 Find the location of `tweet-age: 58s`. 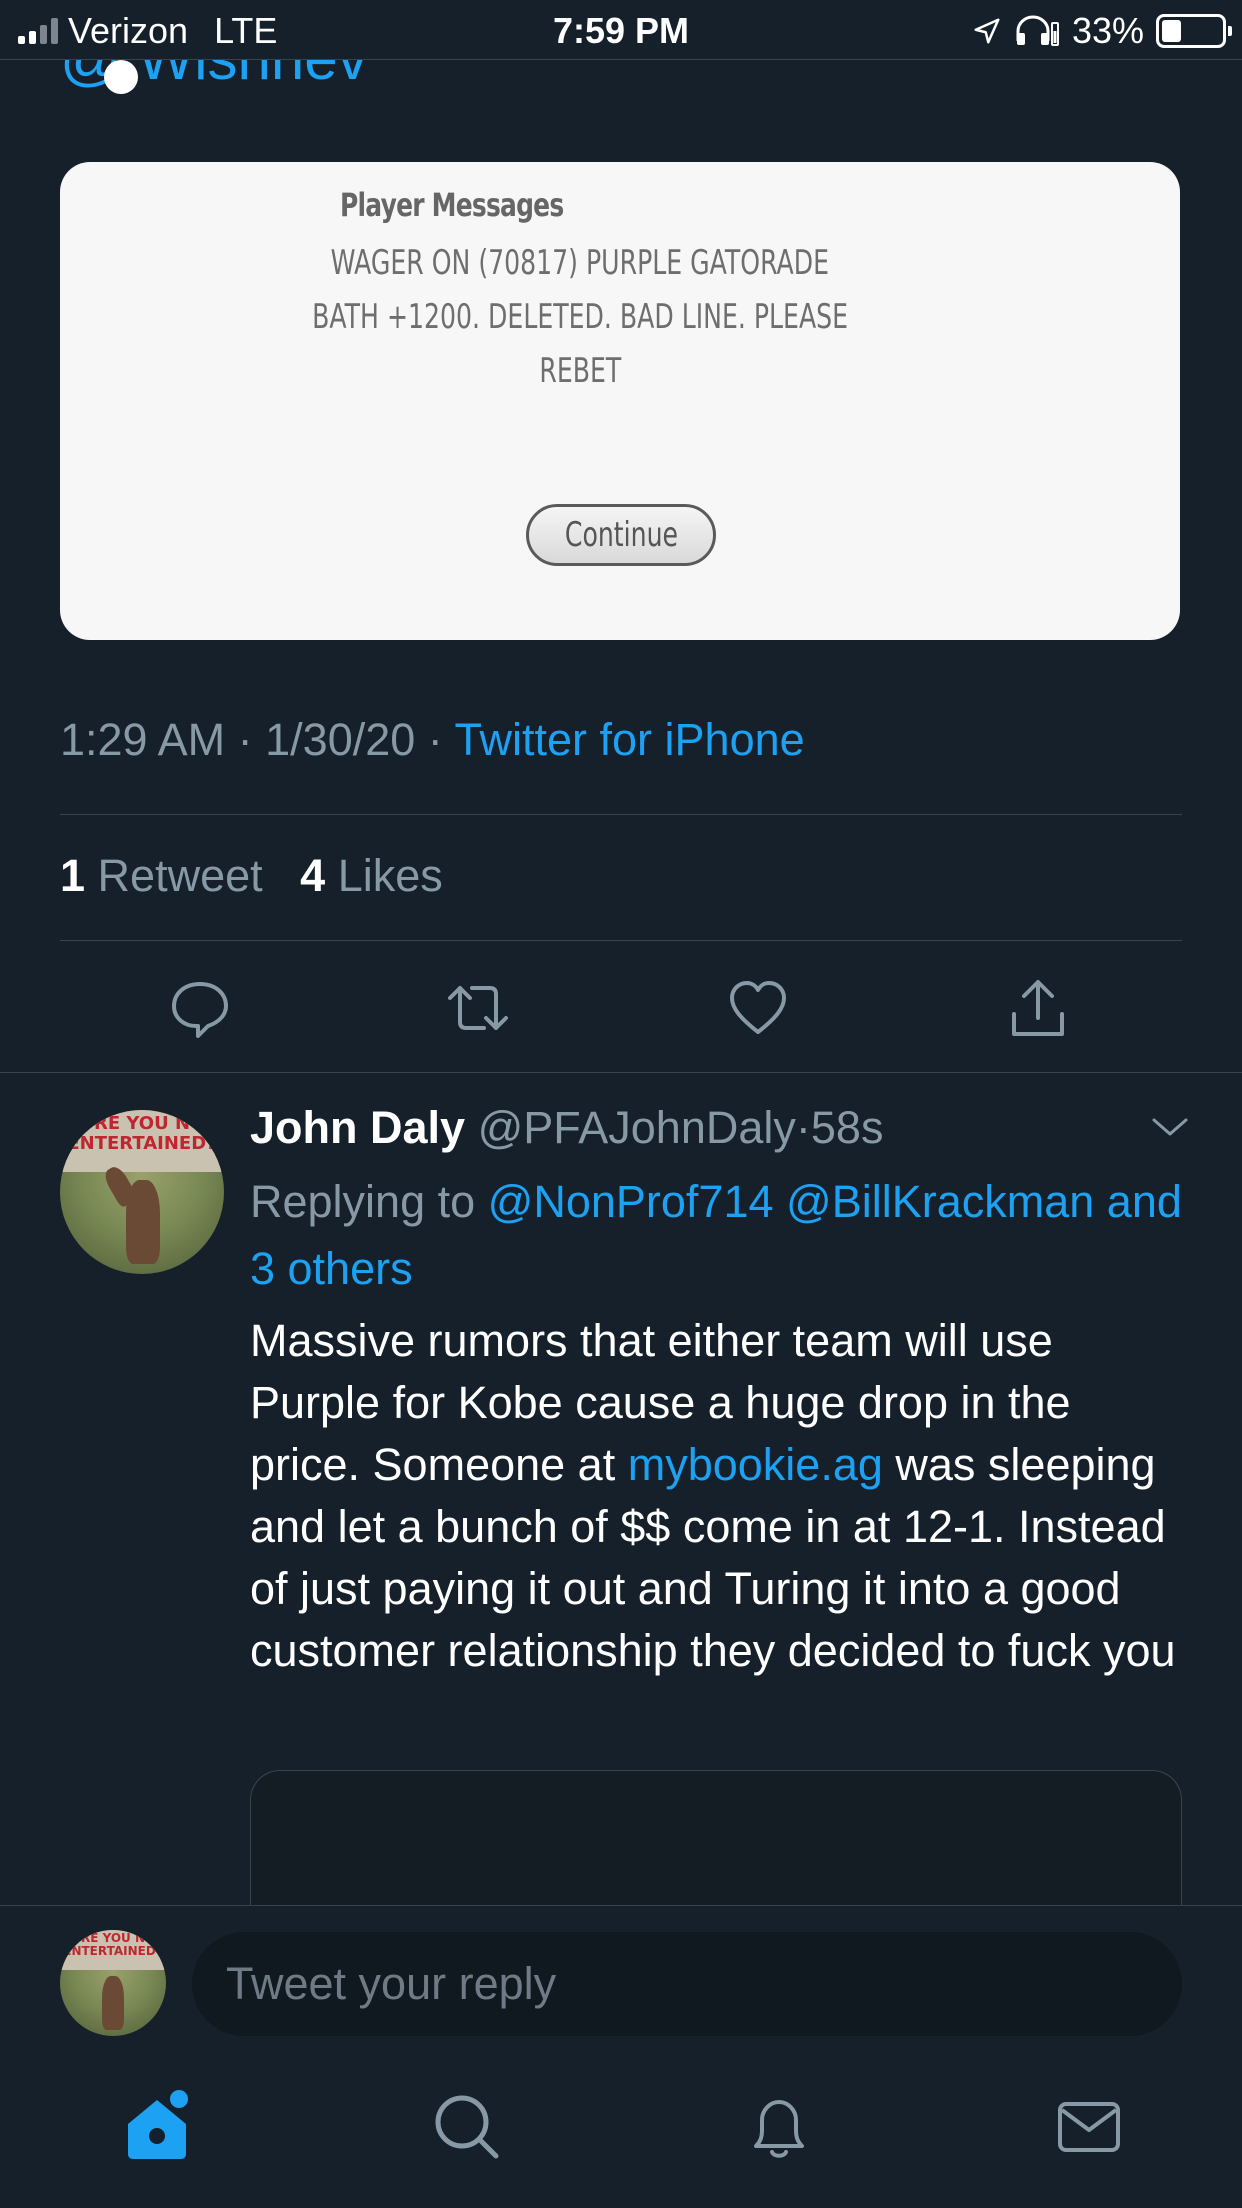

tweet-age: 58s is located at coordinates (847, 1127).